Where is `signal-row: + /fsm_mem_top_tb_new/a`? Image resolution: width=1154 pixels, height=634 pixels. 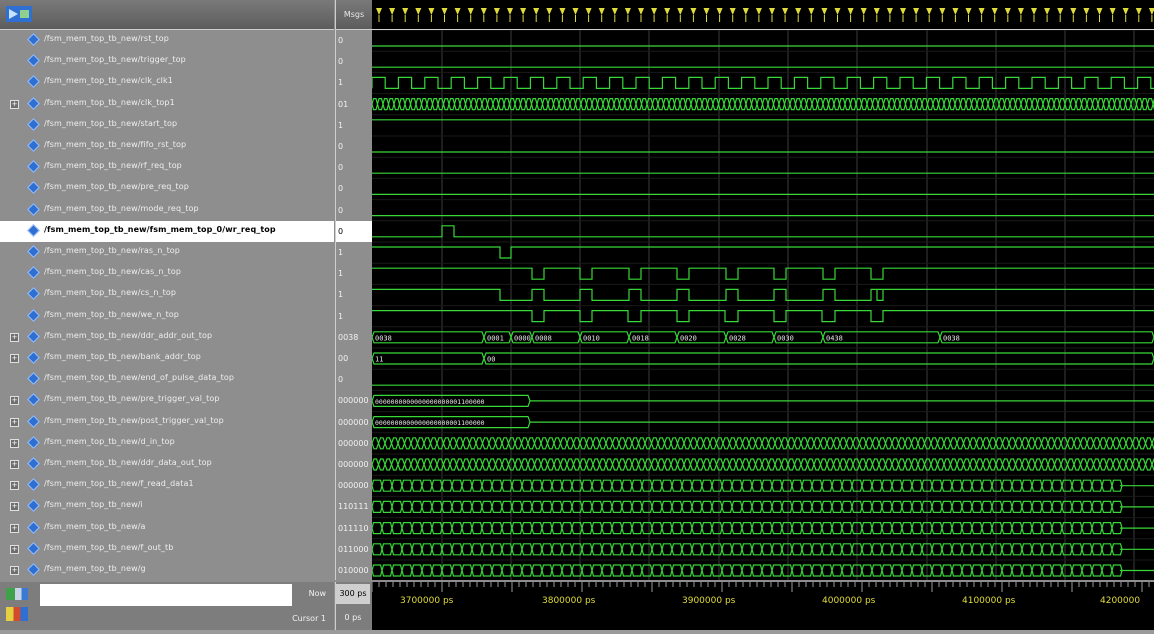 signal-row: + /fsm_mem_top_tb_new/a is located at coordinates (167, 528).